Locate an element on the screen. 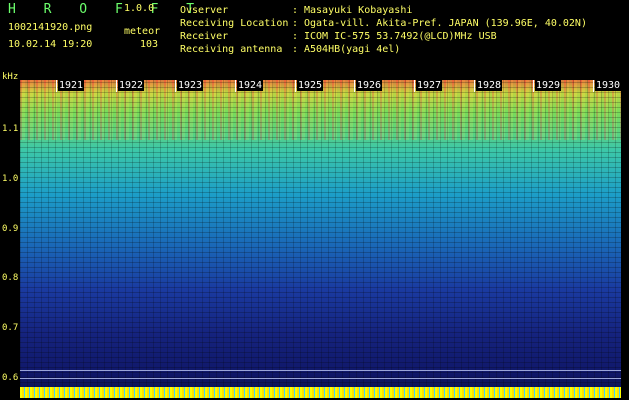 The width and height of the screenshot is (629, 400). time-mark-label: 1924 is located at coordinates (250, 85).